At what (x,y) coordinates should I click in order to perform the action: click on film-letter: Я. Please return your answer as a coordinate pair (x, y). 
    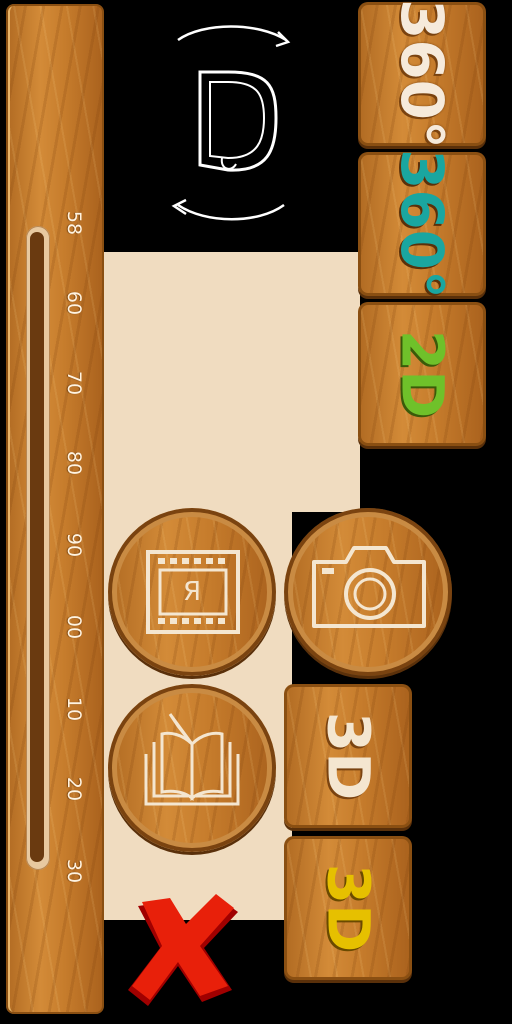
    Looking at the image, I should click on (192, 592).